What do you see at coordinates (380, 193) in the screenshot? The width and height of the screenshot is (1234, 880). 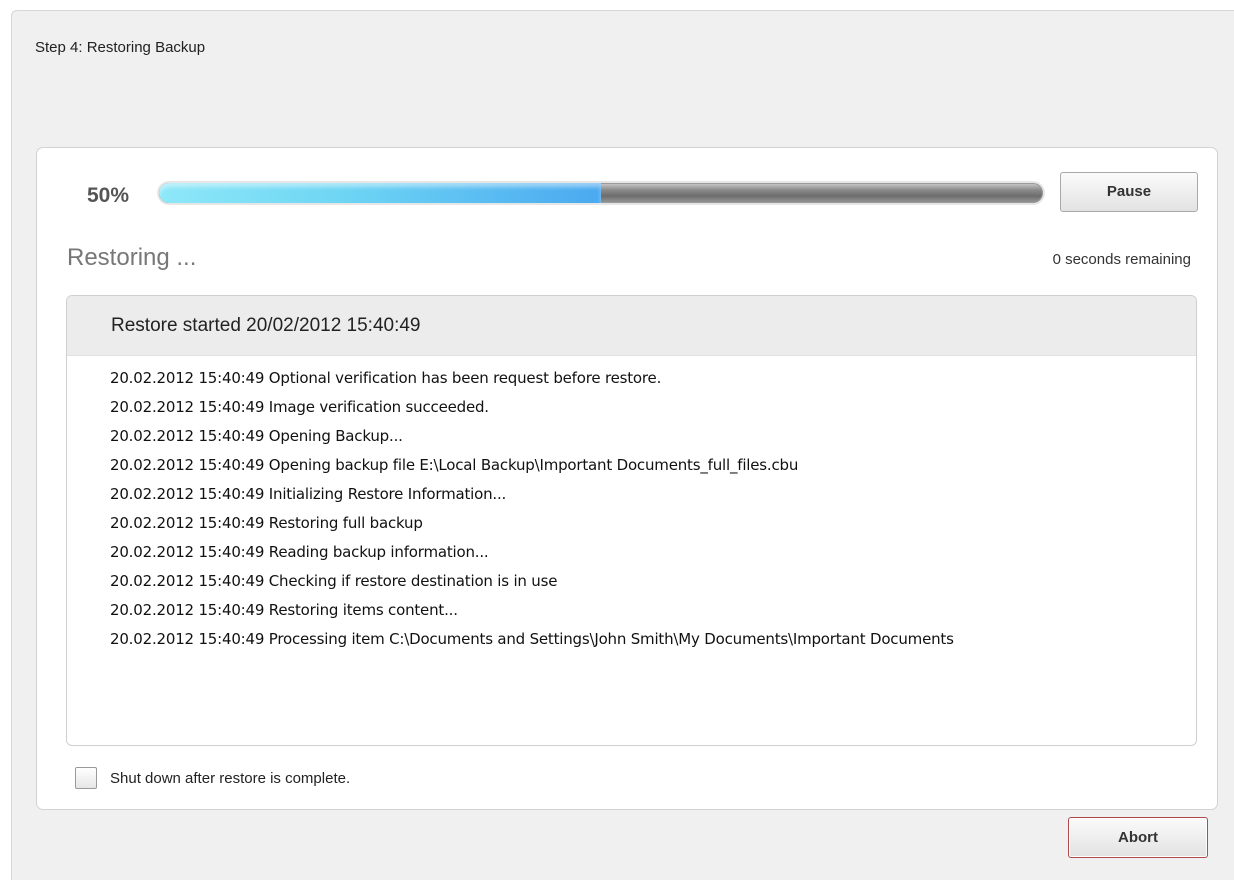 I see `progress-bar-fill` at bounding box center [380, 193].